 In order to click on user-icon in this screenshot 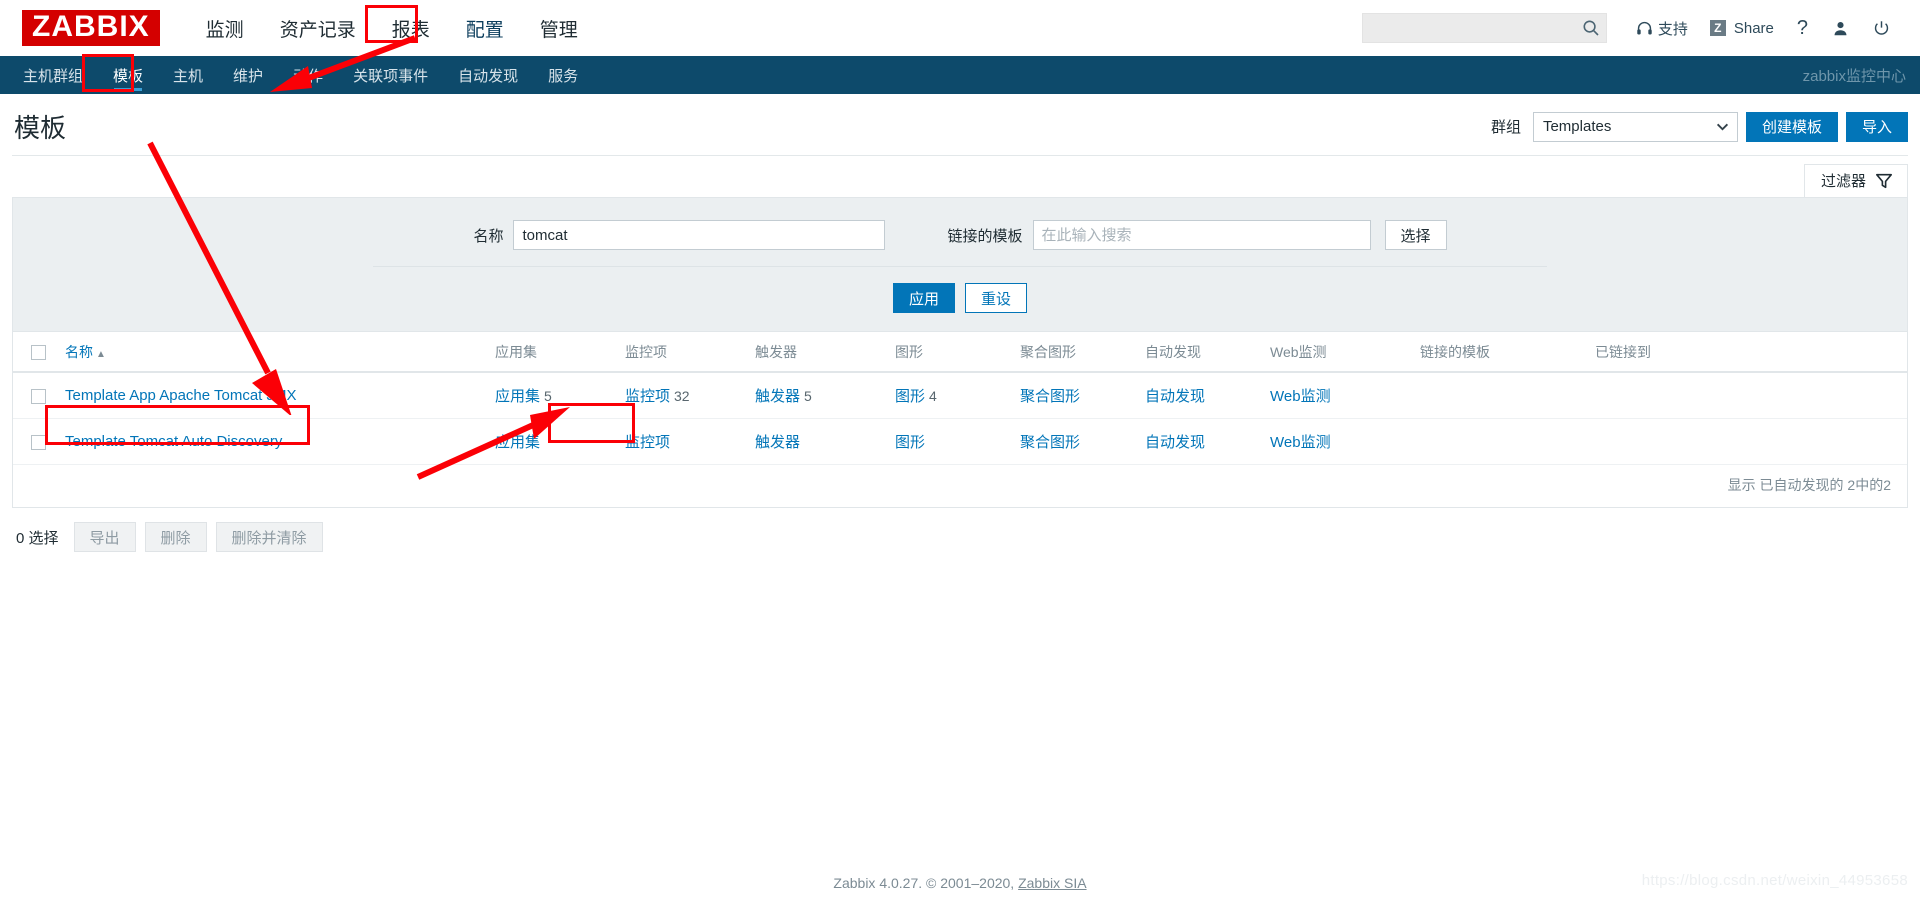, I will do `click(1840, 28)`.